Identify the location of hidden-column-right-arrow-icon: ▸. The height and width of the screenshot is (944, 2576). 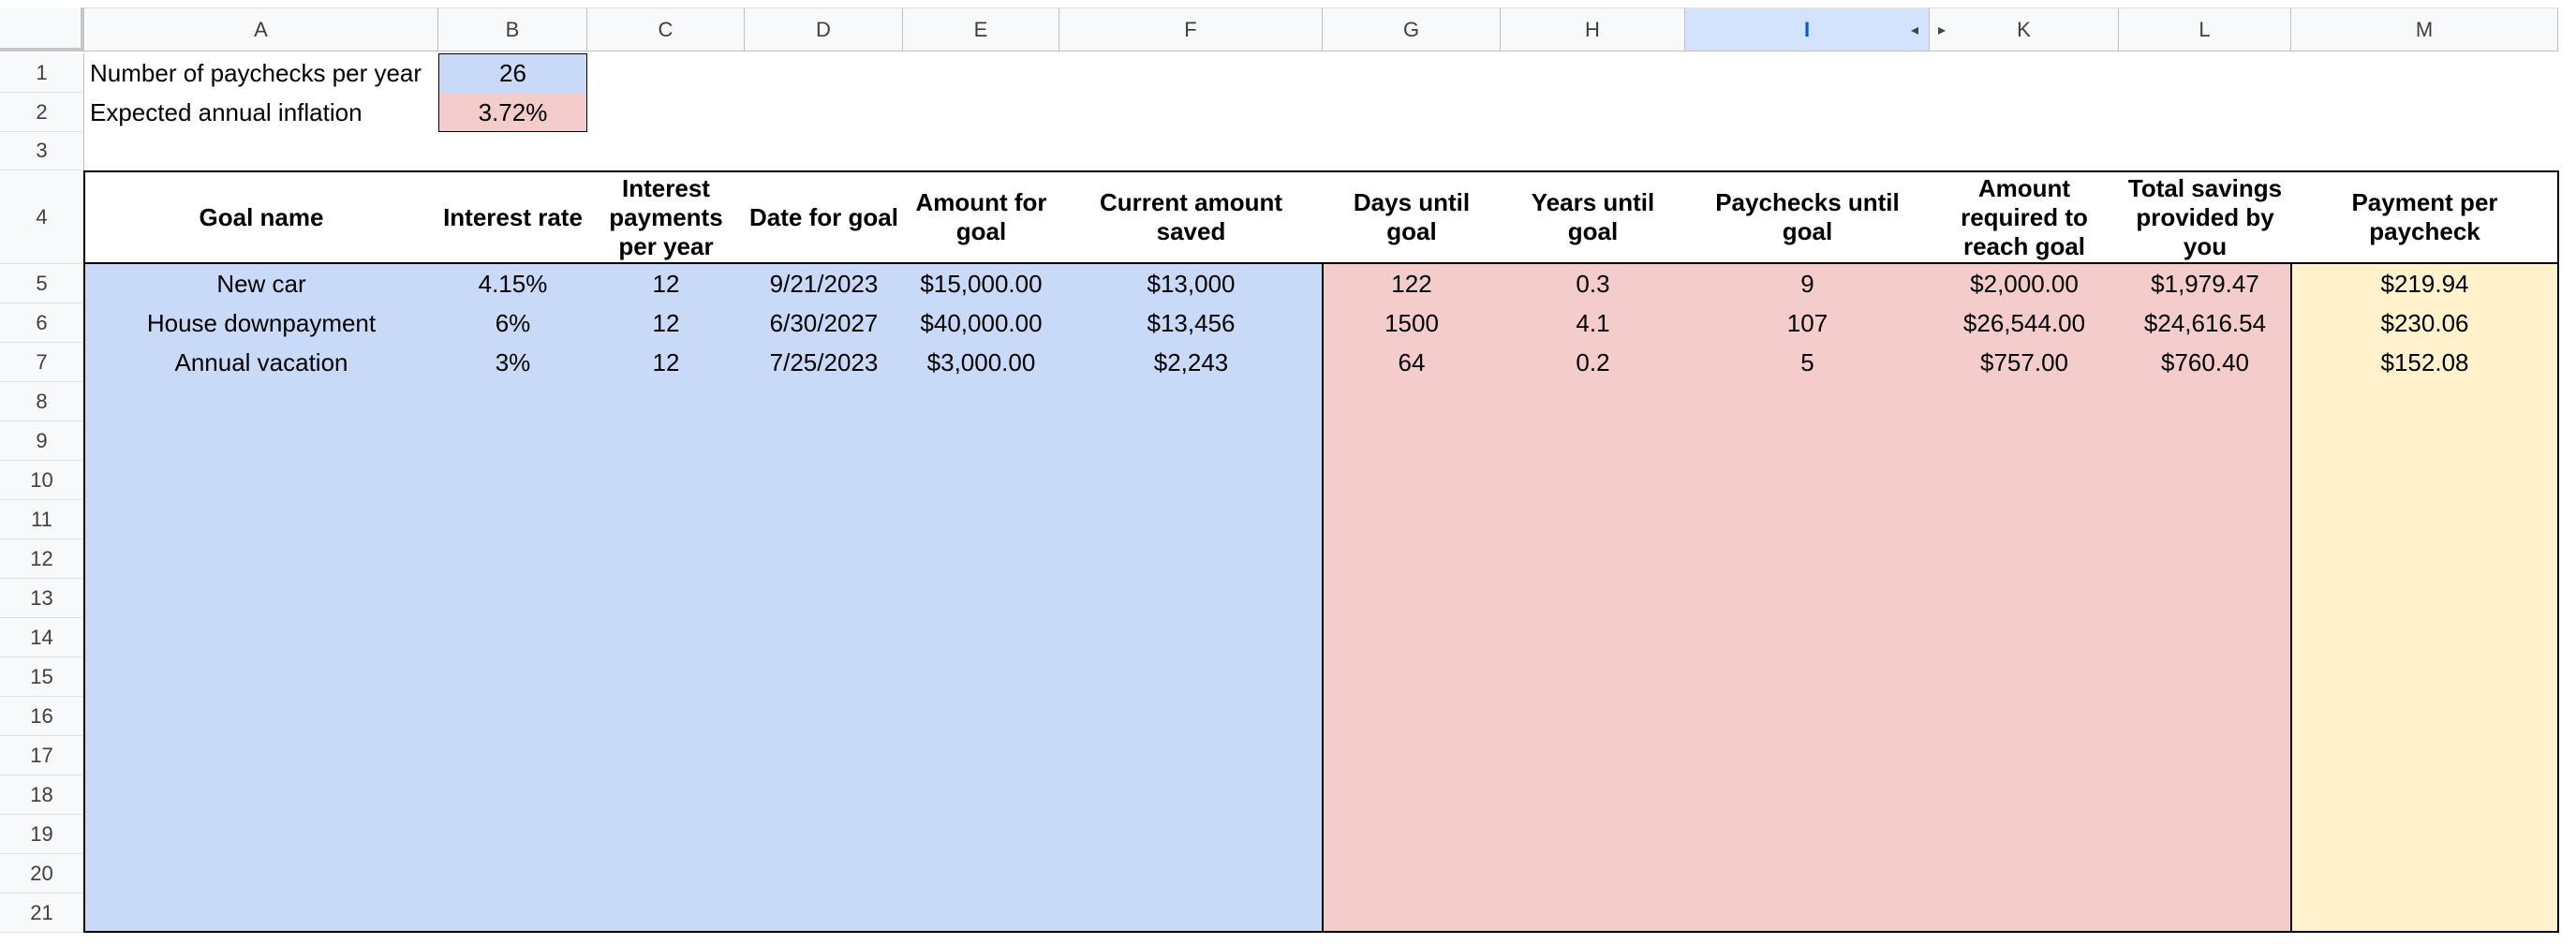
(1942, 30).